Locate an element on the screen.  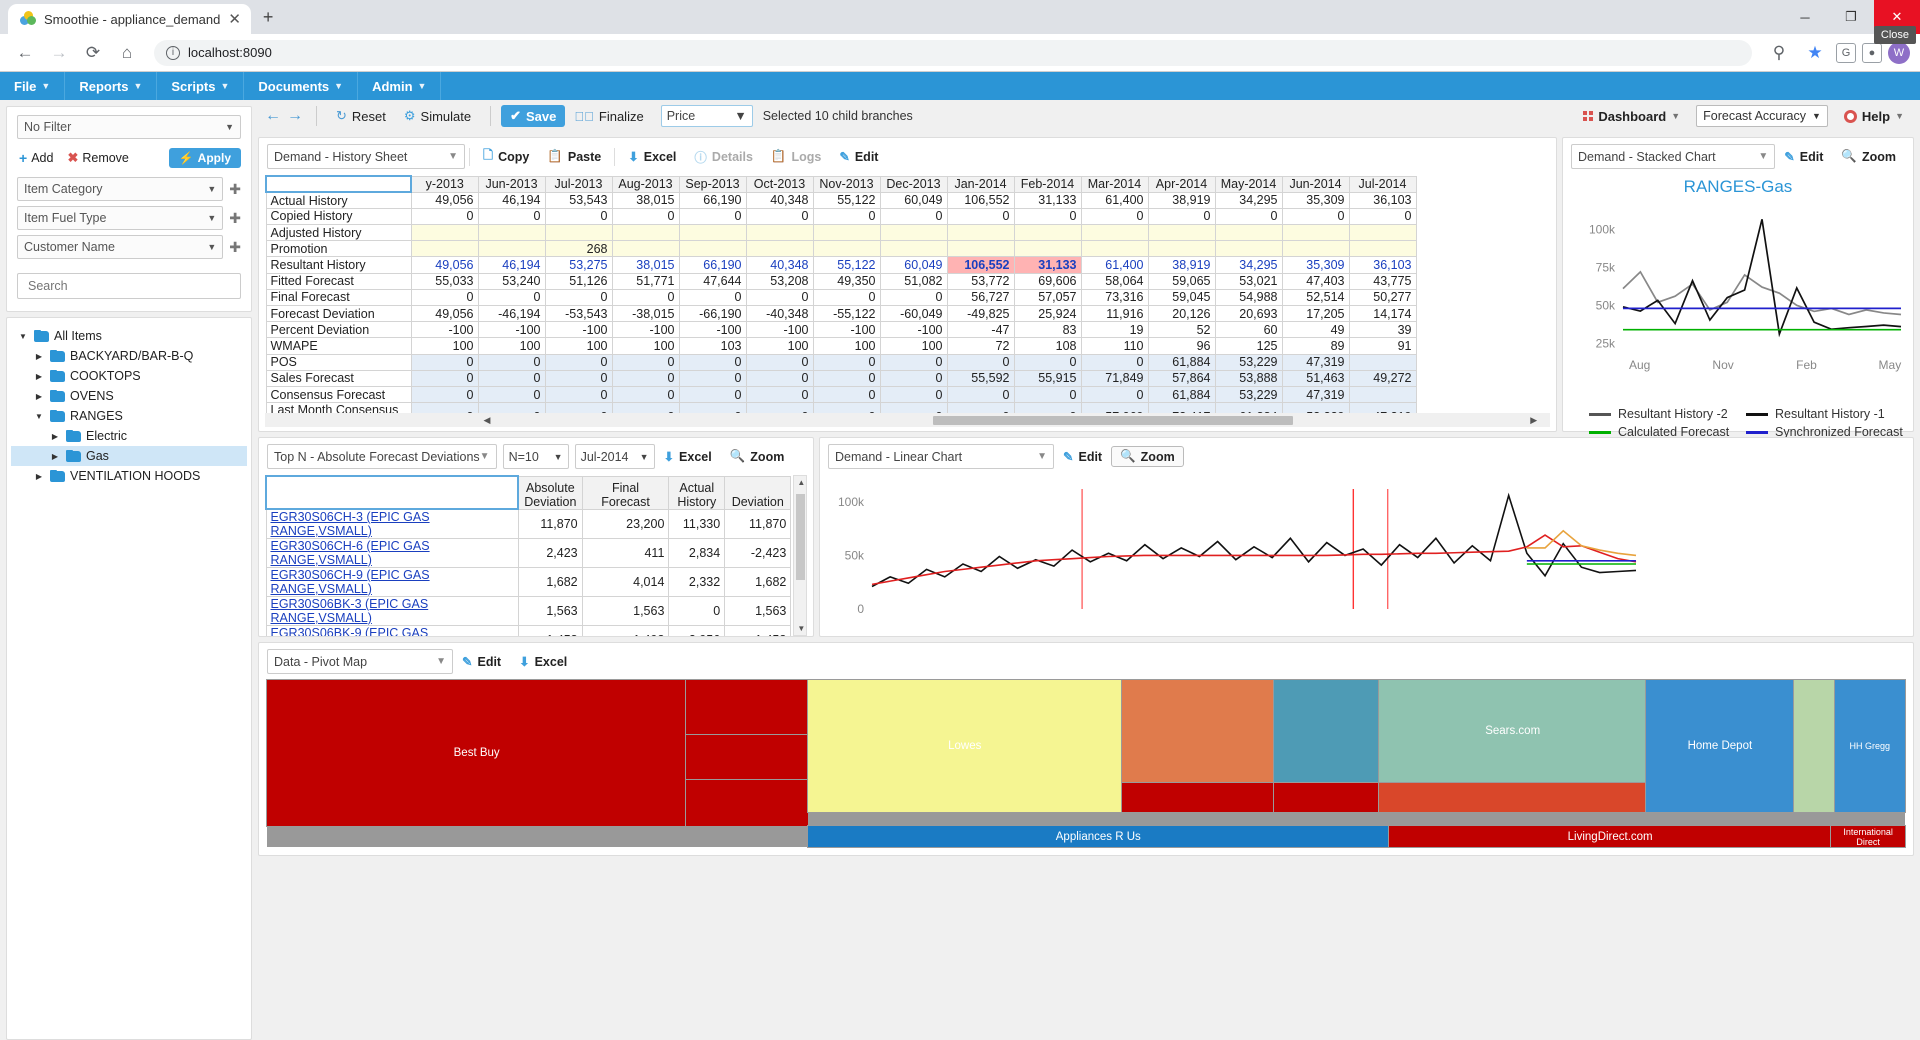
table-cell: 34,295 is located at coordinates (1248, 200).